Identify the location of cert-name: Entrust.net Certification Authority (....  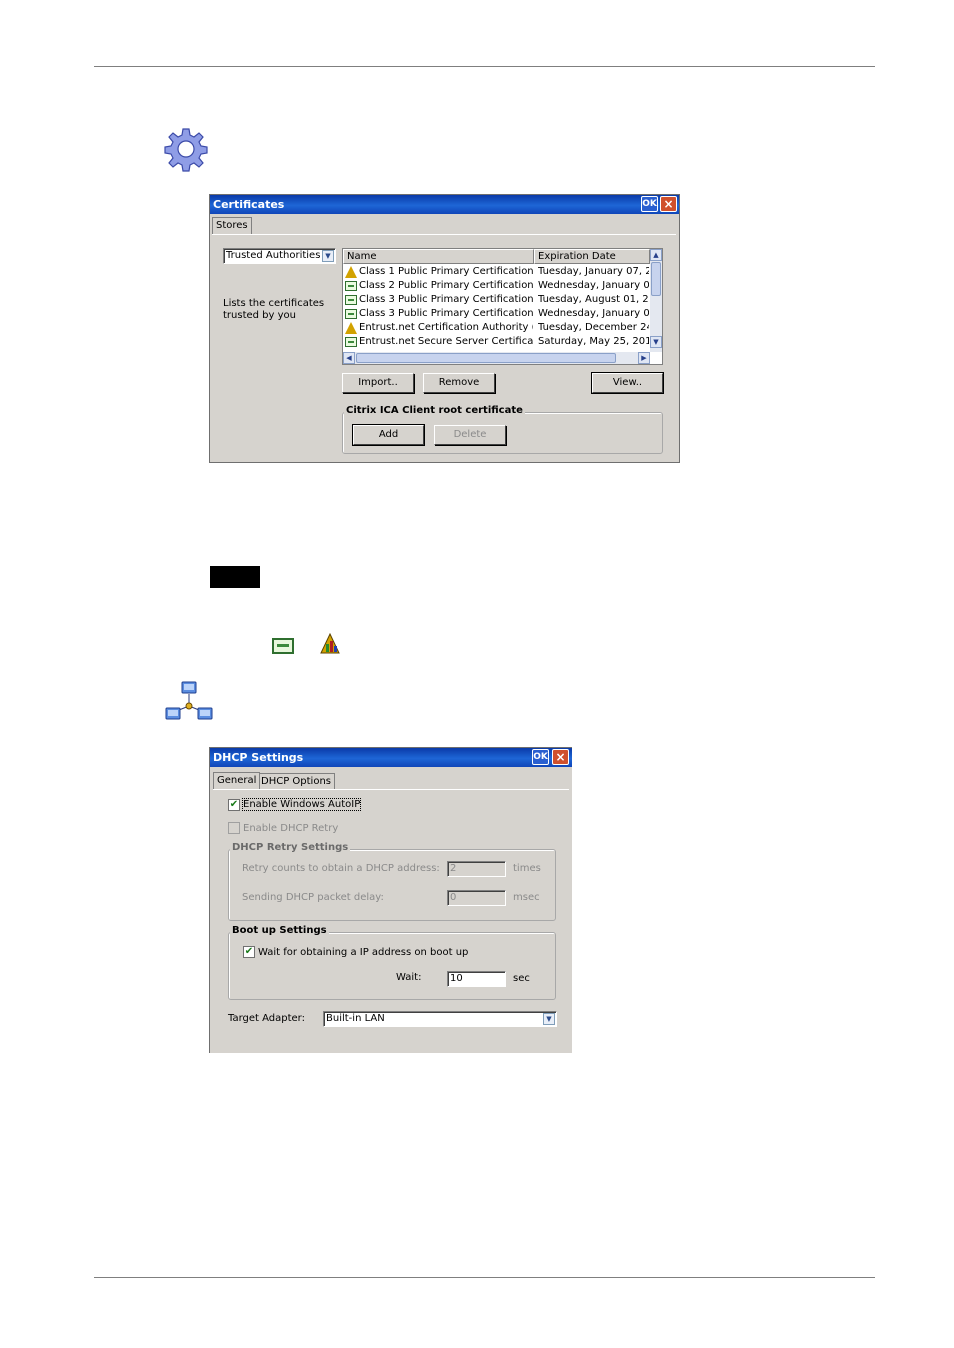
(446, 327).